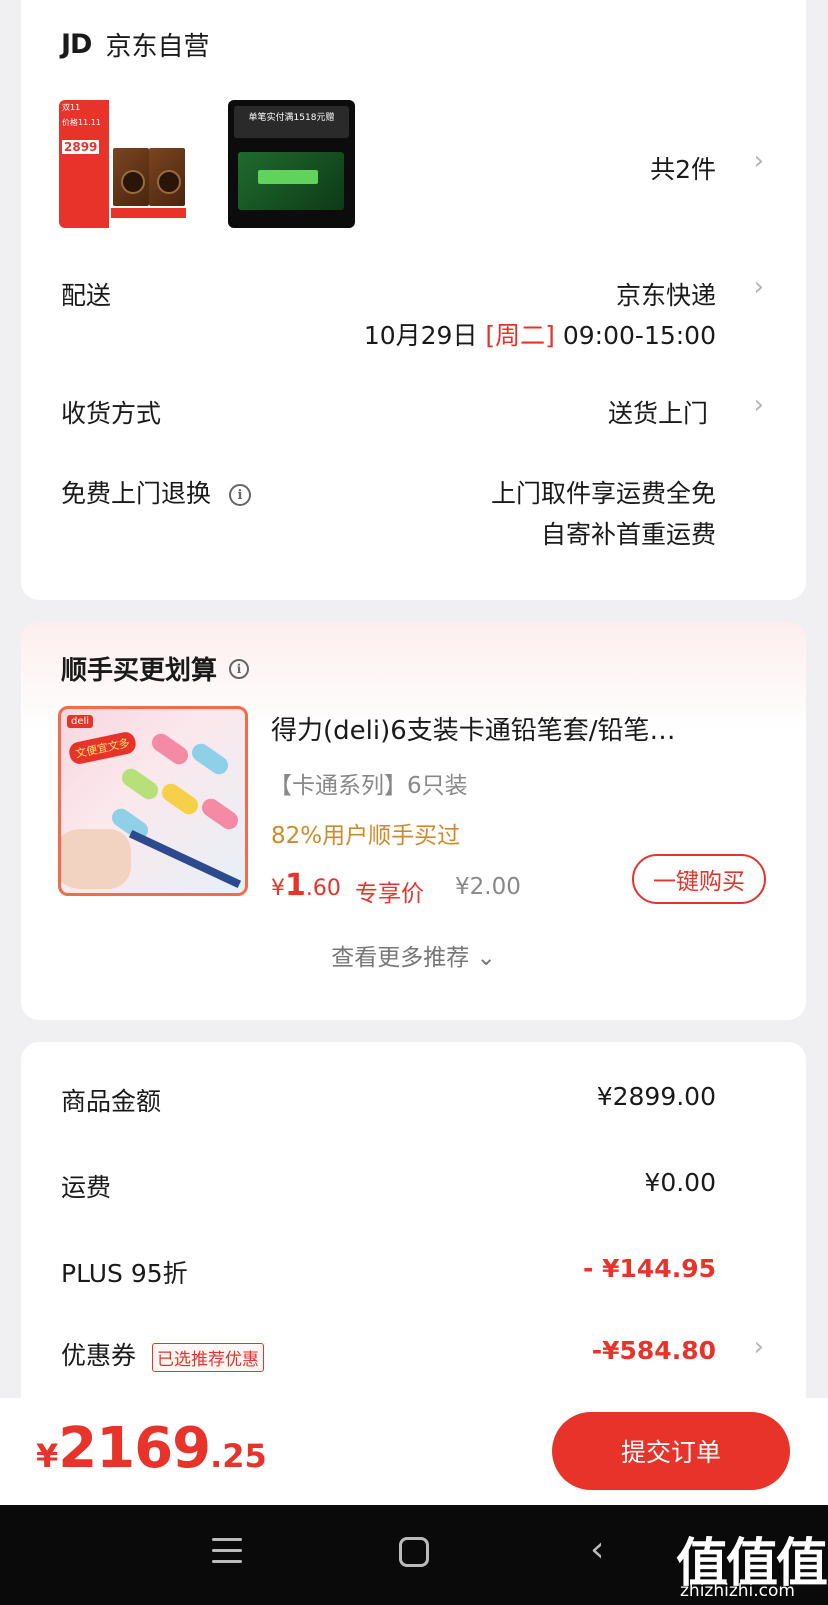  What do you see at coordinates (603, 493) in the screenshot?
I see `return-policy-line1: 上门取件享运费全免` at bounding box center [603, 493].